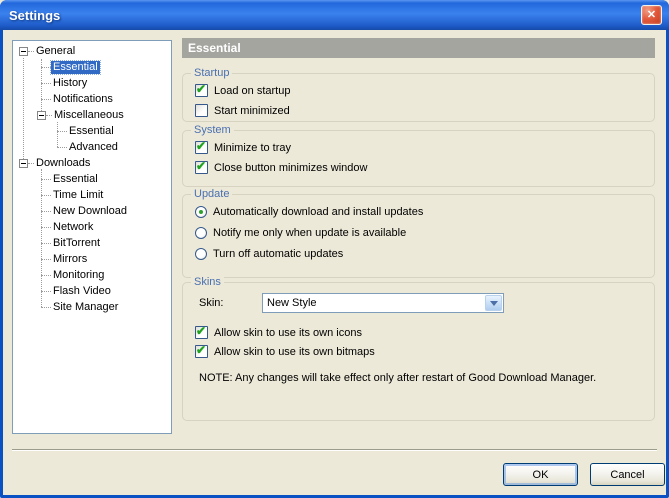 The height and width of the screenshot is (498, 669). I want to click on tree-item-misc-advanced: Advanced, so click(92, 147).